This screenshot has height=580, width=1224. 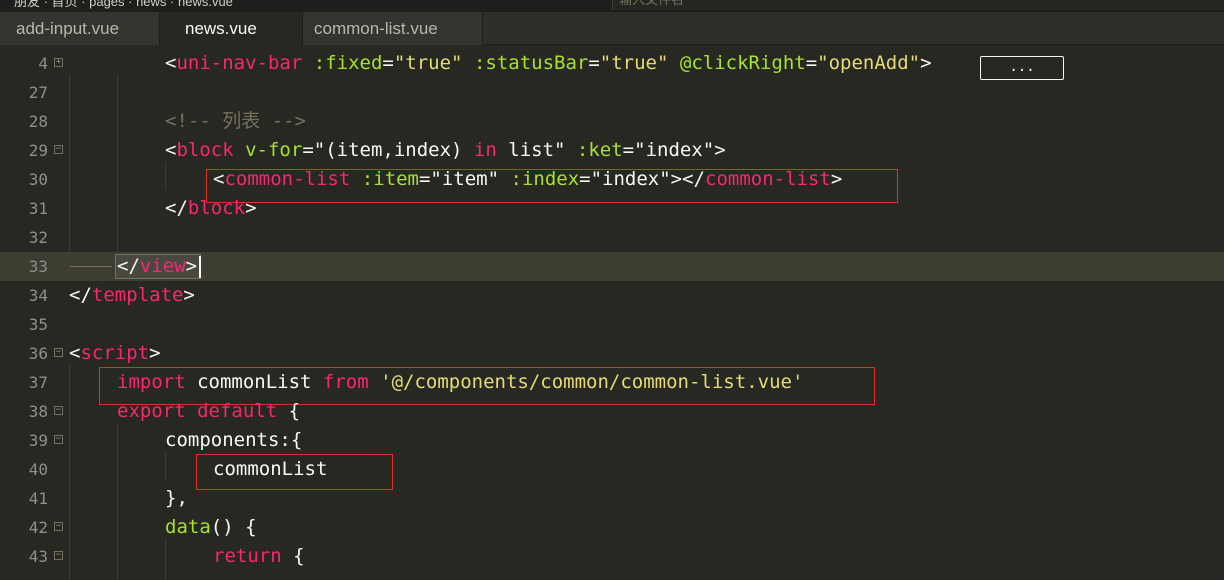 I want to click on token: :ket, so click(x=599, y=150).